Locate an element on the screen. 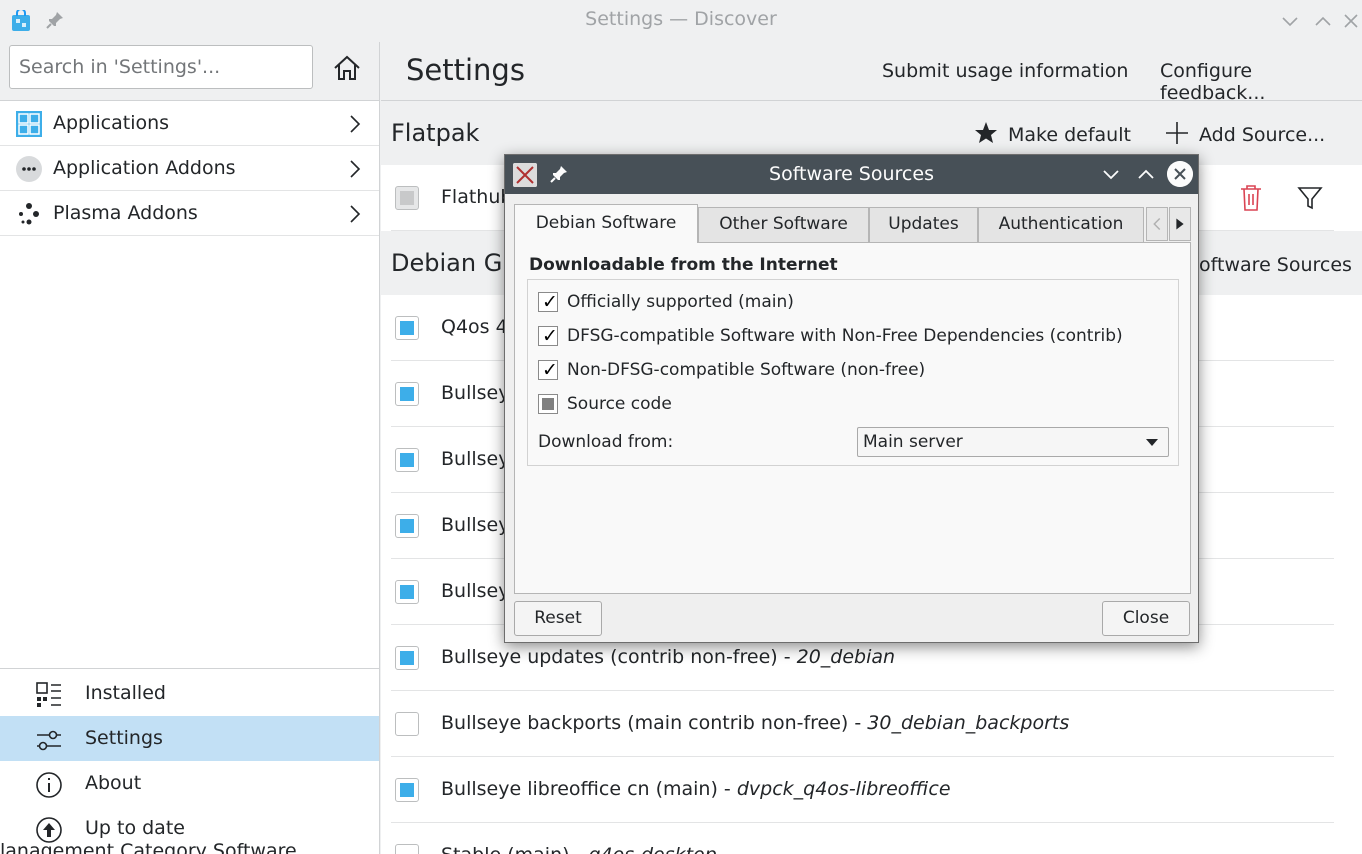  source-repo-name: dvpck_q4os-libreoffice is located at coordinates (843, 789).